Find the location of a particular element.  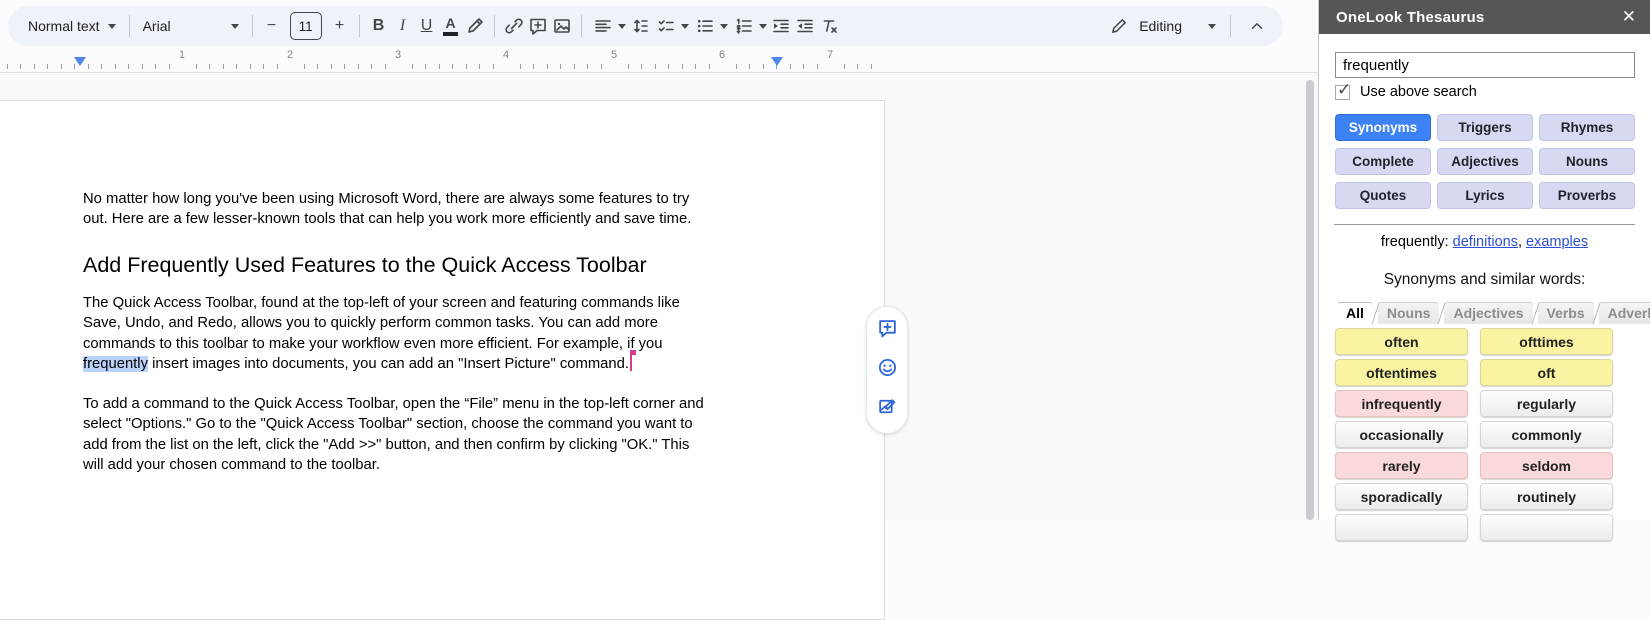

font-selector: Arial is located at coordinates (191, 26).